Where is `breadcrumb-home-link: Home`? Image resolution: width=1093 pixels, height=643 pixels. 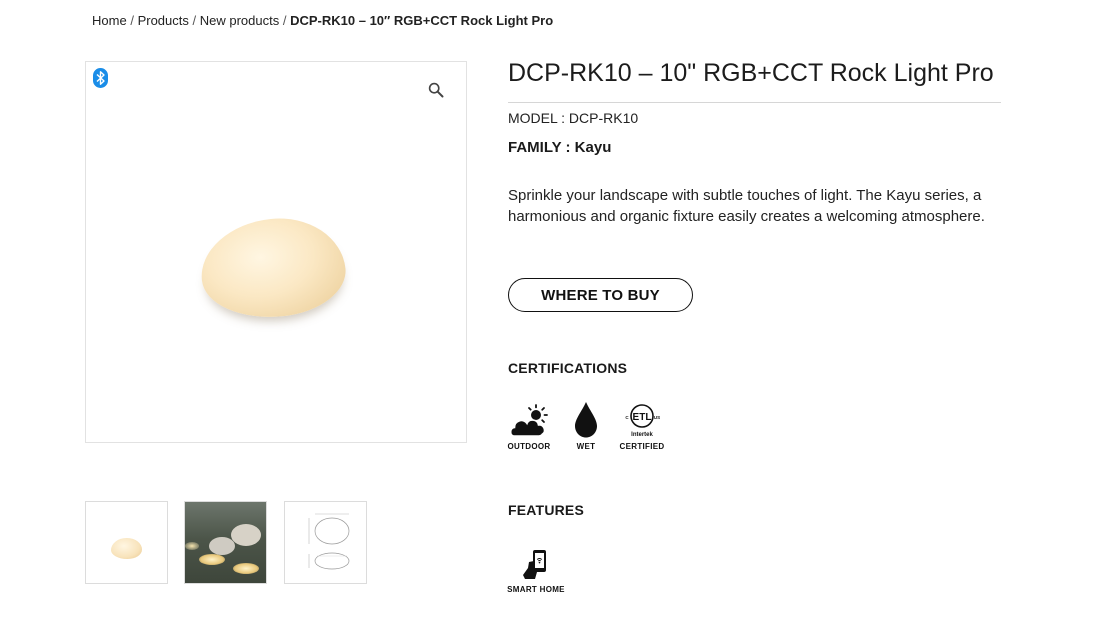 breadcrumb-home-link: Home is located at coordinates (109, 20).